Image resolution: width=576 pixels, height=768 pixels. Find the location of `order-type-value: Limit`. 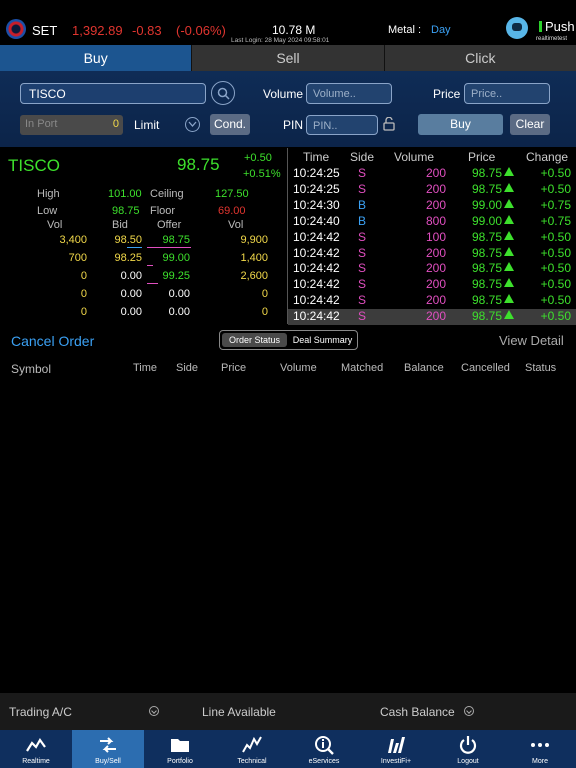

order-type-value: Limit is located at coordinates (146, 125).